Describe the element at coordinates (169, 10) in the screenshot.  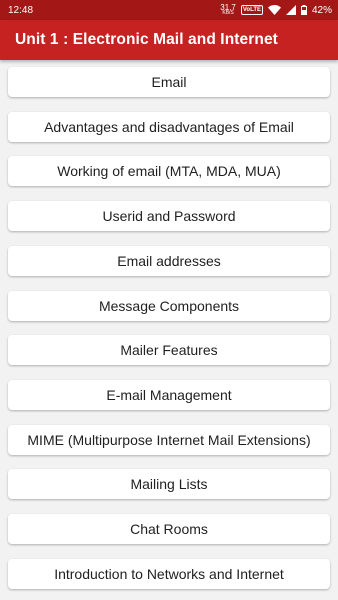
I see `status-bar: 12:48 31.7 KB/S VoLTE 42%` at that location.